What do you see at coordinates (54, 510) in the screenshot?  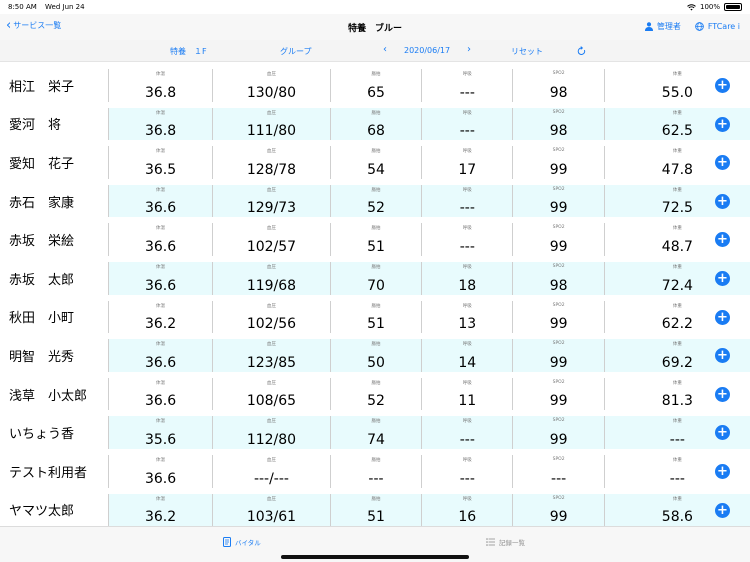 I see `resident-name: ヤマツ太郎` at bounding box center [54, 510].